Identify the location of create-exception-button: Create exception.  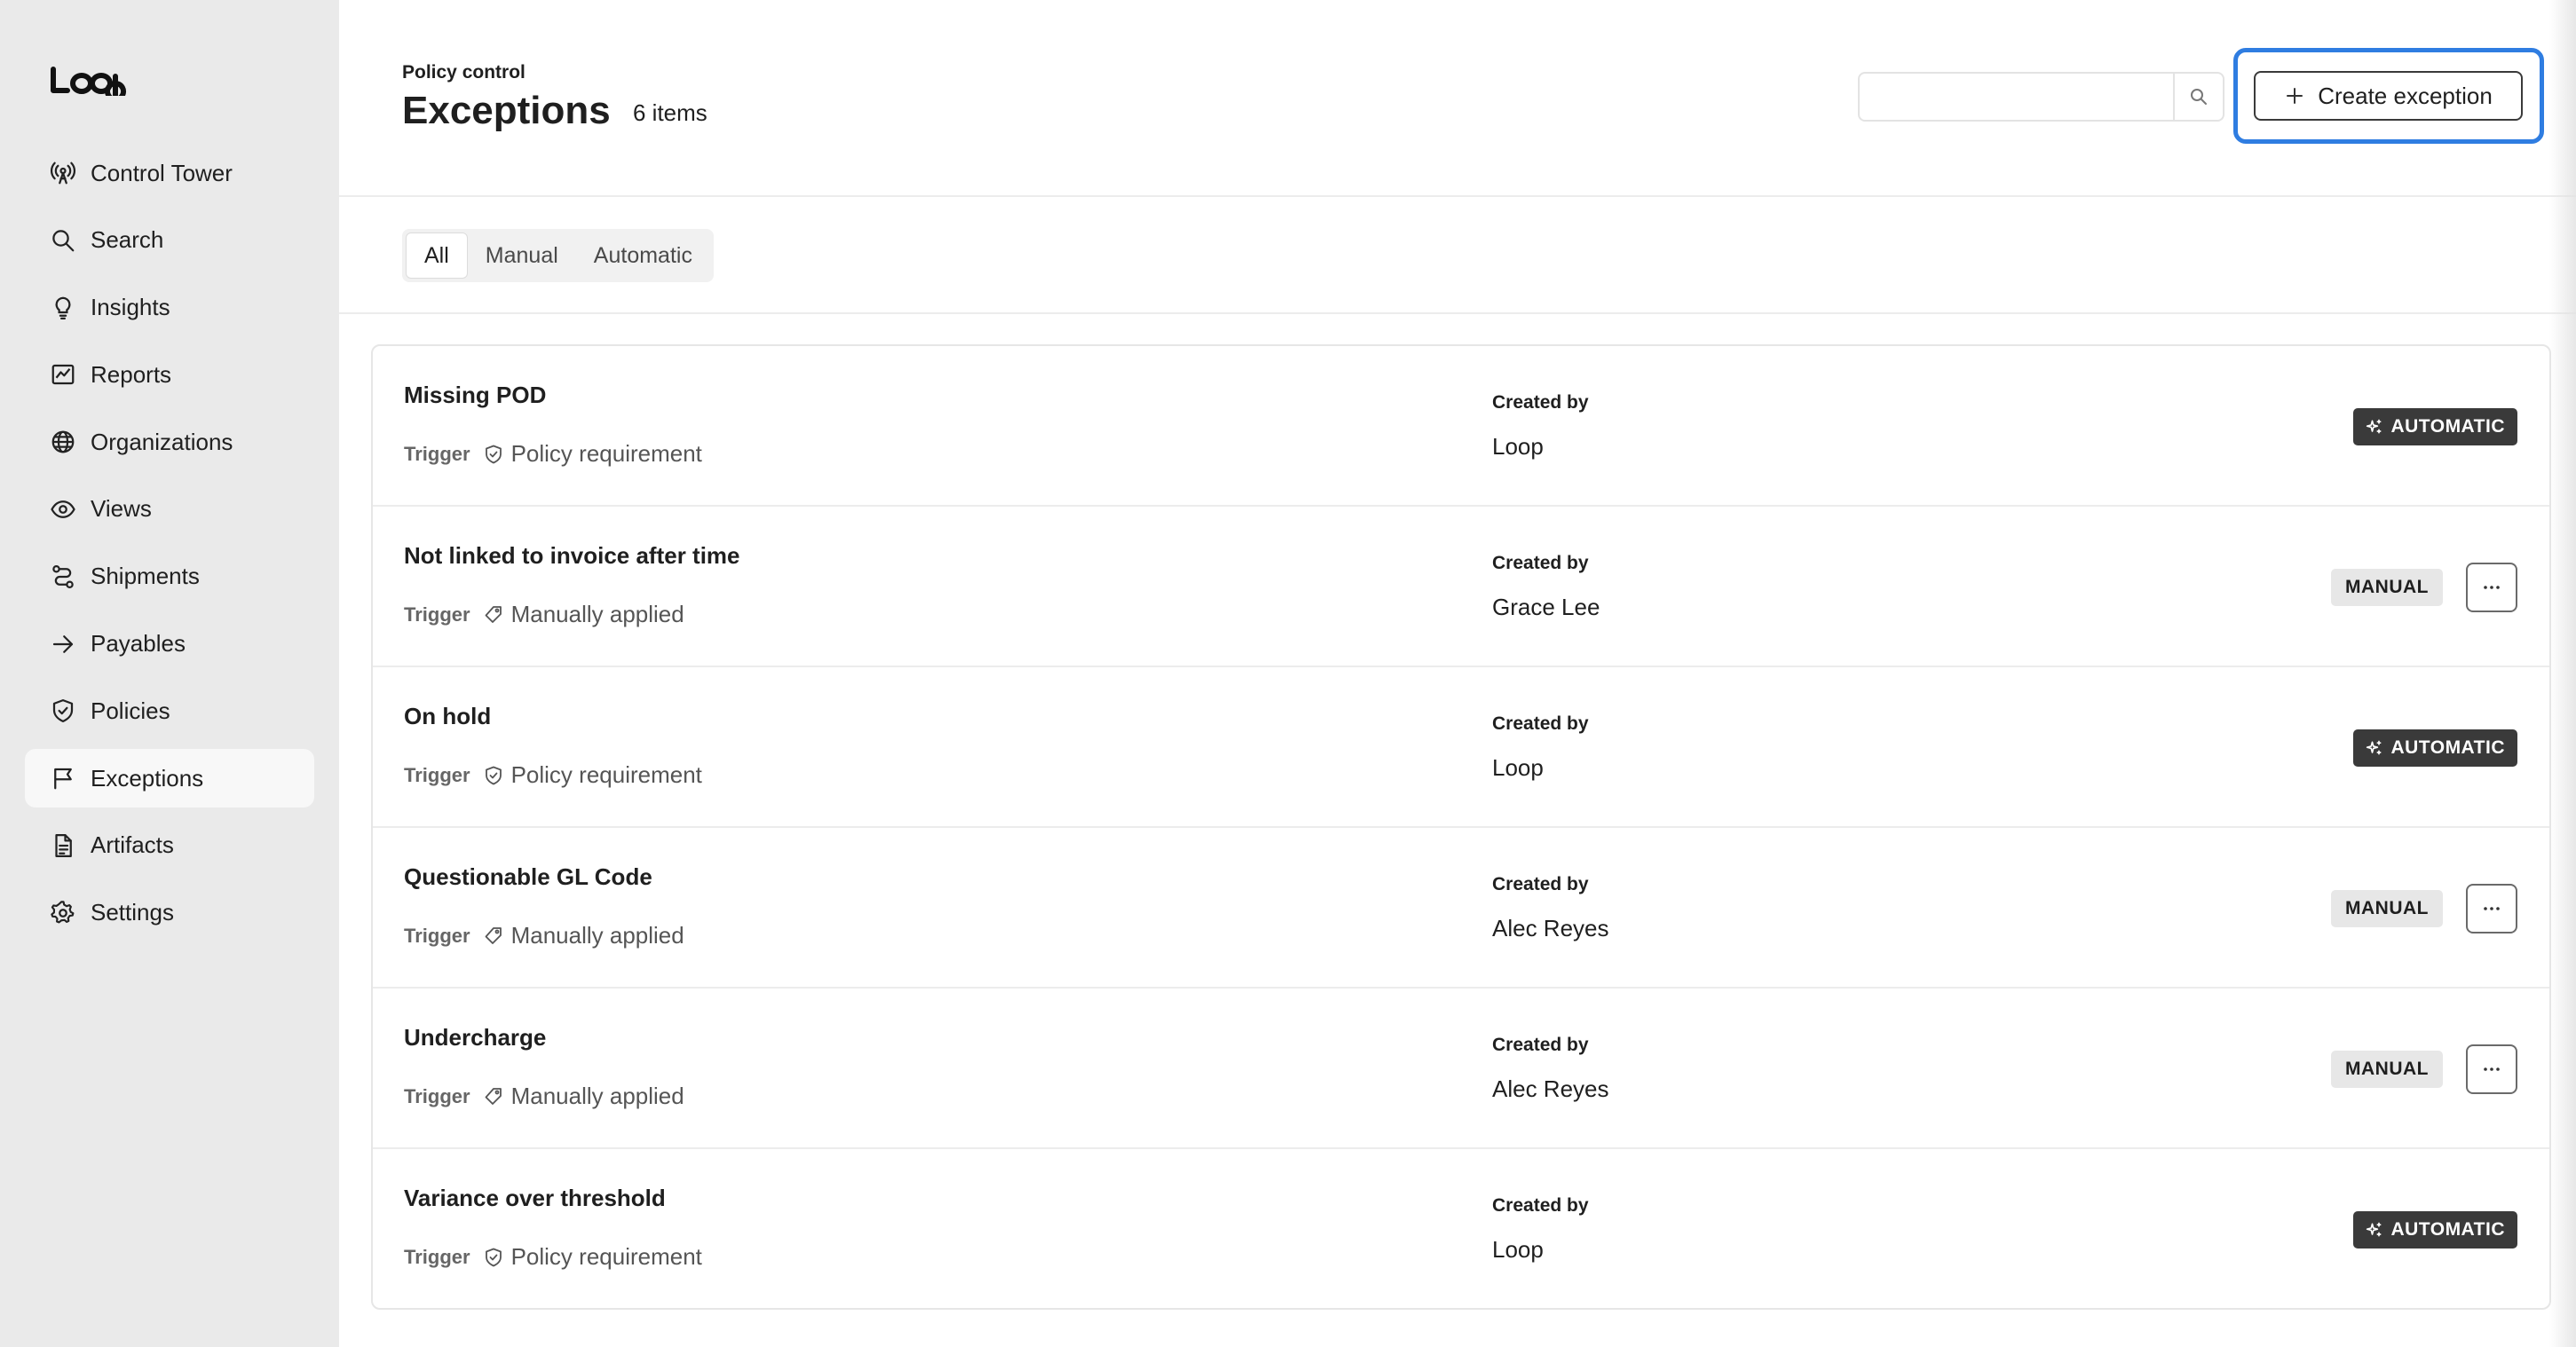
(2388, 96).